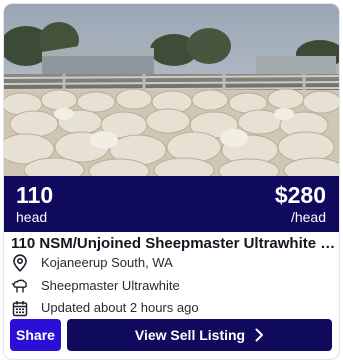  What do you see at coordinates (110, 285) in the screenshot?
I see `breed-text: Sheepmaster Ultrawhite` at bounding box center [110, 285].